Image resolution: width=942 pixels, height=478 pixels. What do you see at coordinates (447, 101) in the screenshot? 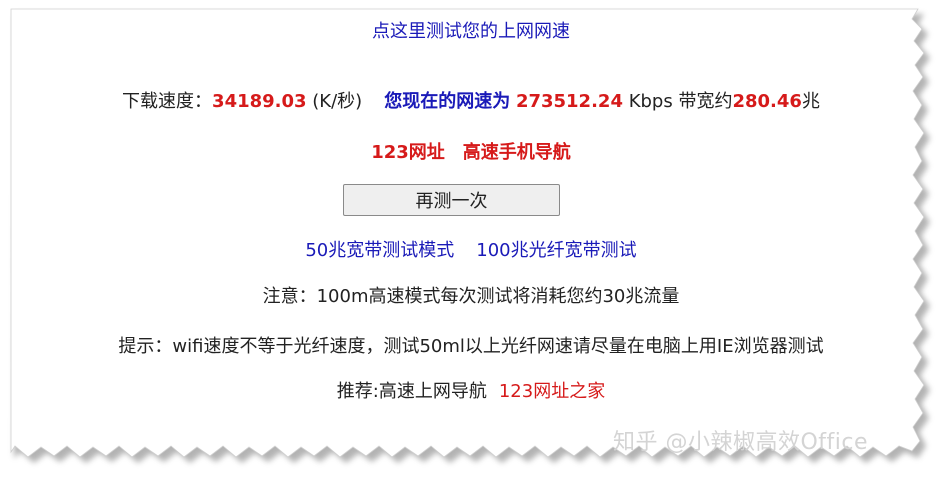
I see `current-speed-label: 您现在的网速为` at bounding box center [447, 101].